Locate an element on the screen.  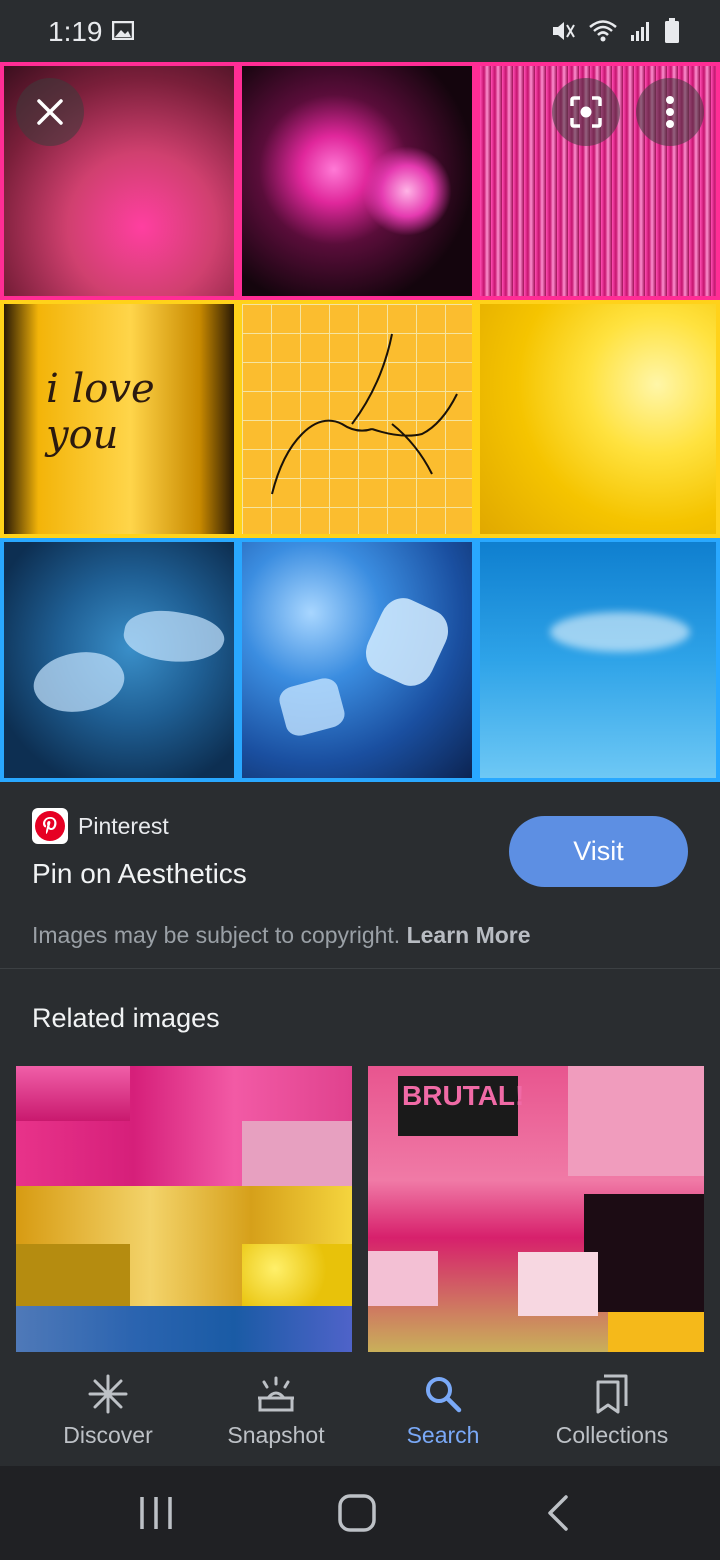
more-vert-icon is located at coordinates (670, 112).